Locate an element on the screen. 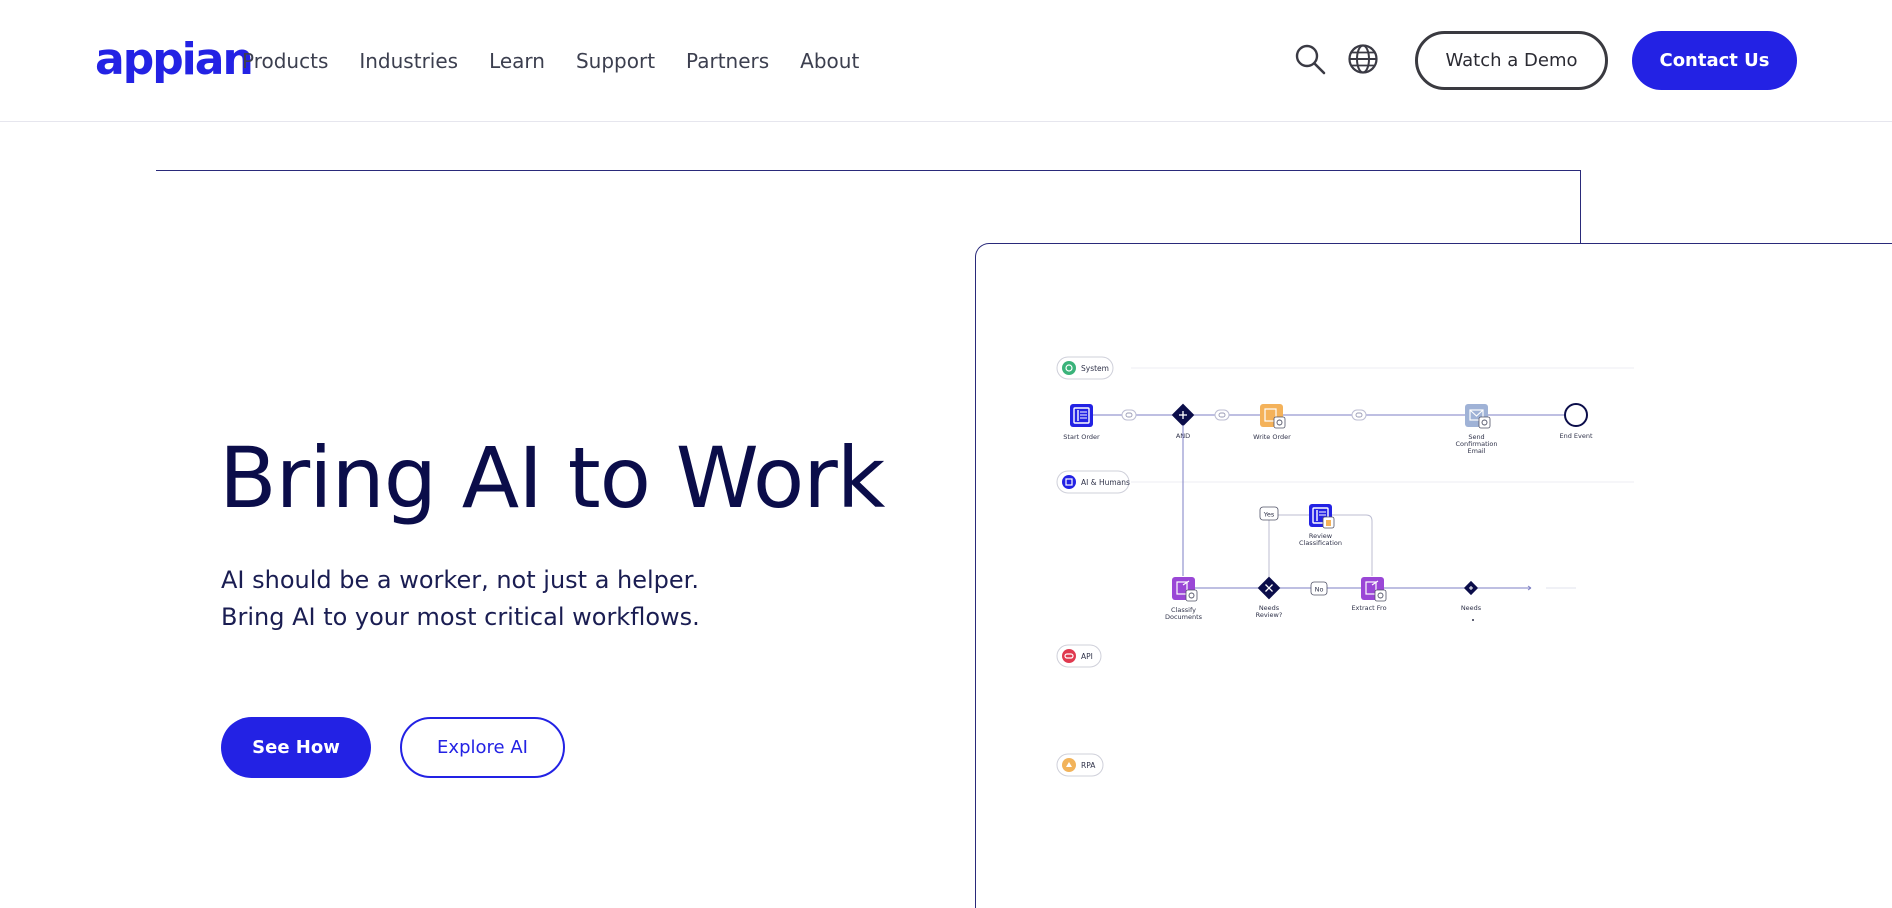 Image resolution: width=1892 pixels, height=908 pixels. node-review-classification: Review Classification is located at coordinates (1320, 525).